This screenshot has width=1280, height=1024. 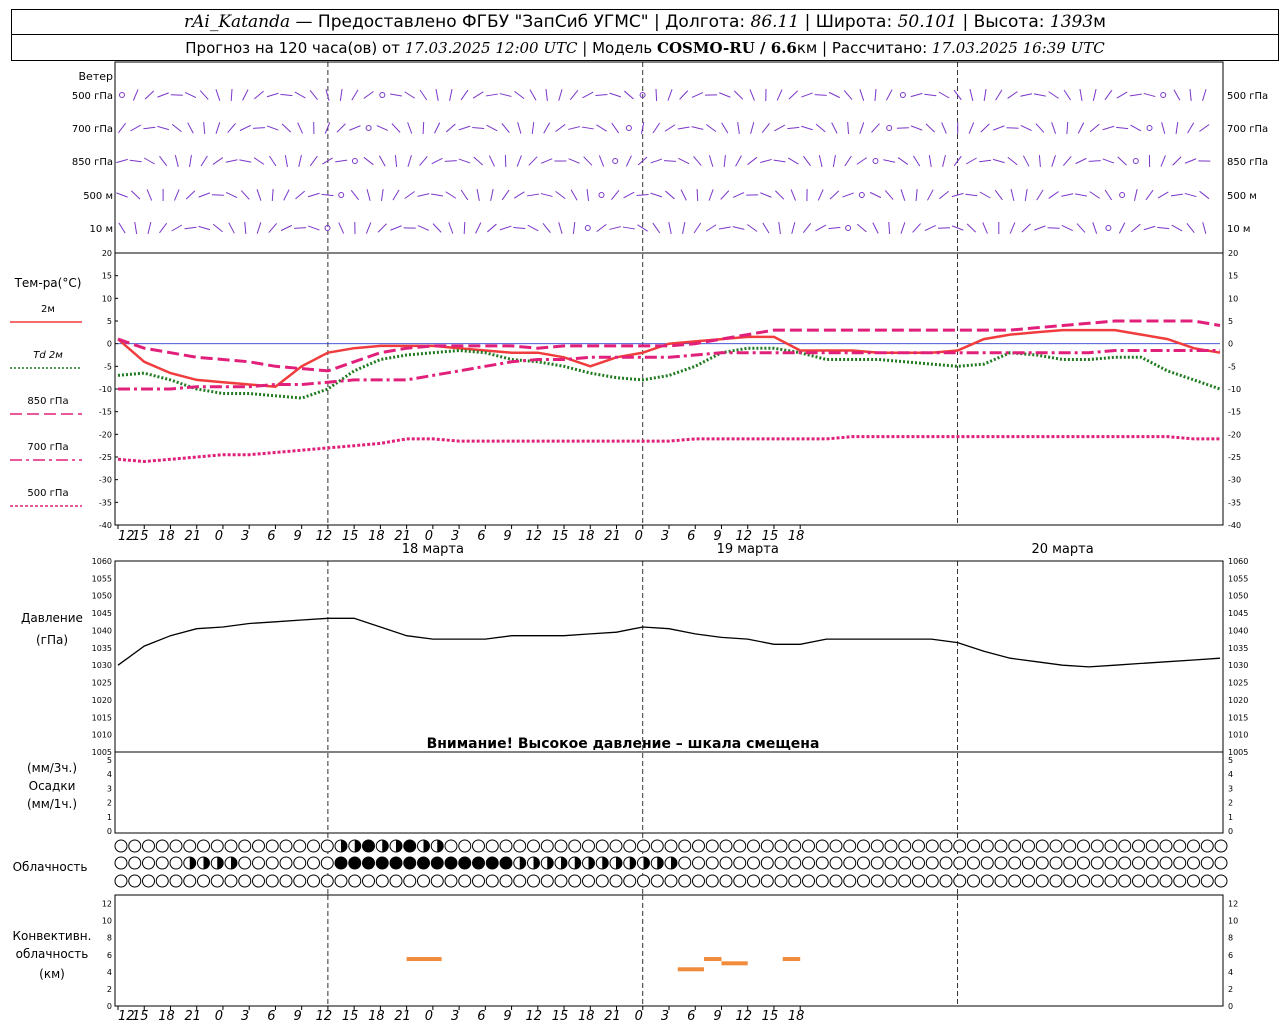 What do you see at coordinates (1234, 502) in the screenshot?
I see `temp-tick-label-right: -35` at bounding box center [1234, 502].